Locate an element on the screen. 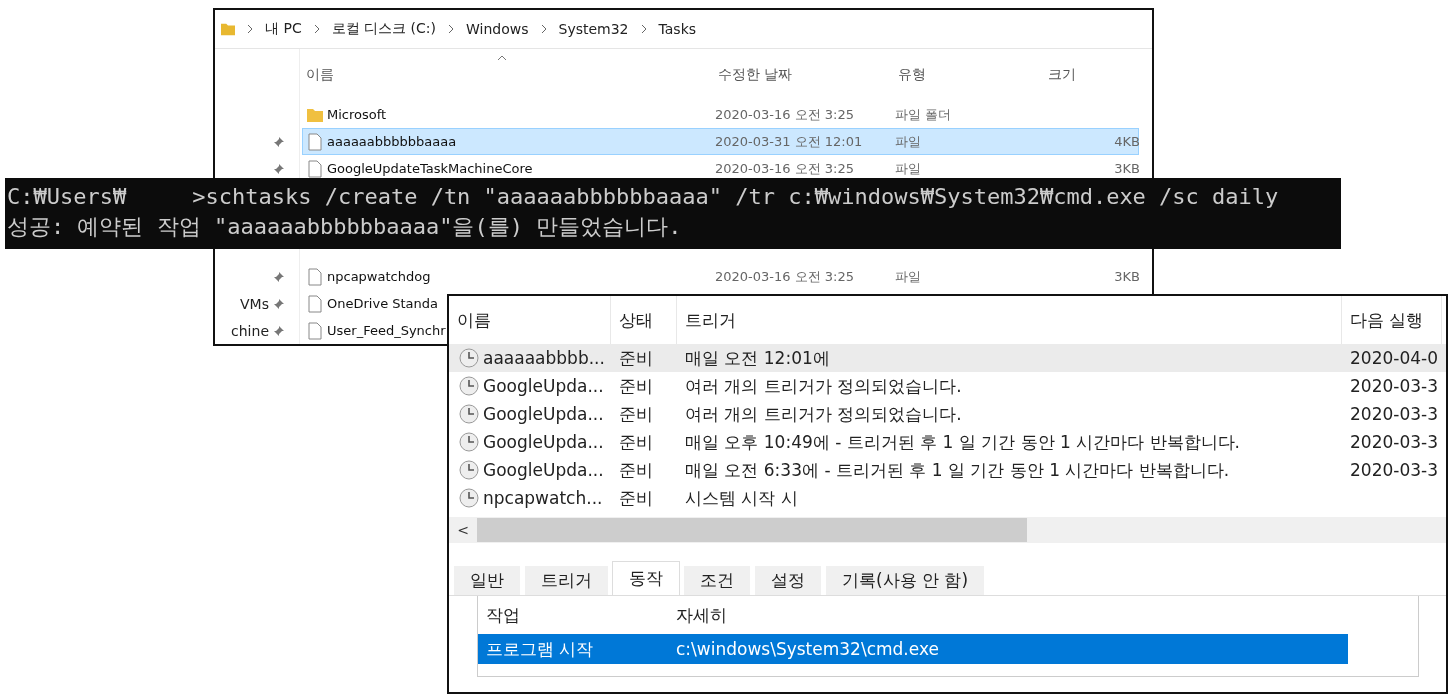 The width and height of the screenshot is (1452, 700). file-size: 4KB is located at coordinates (1126, 141).